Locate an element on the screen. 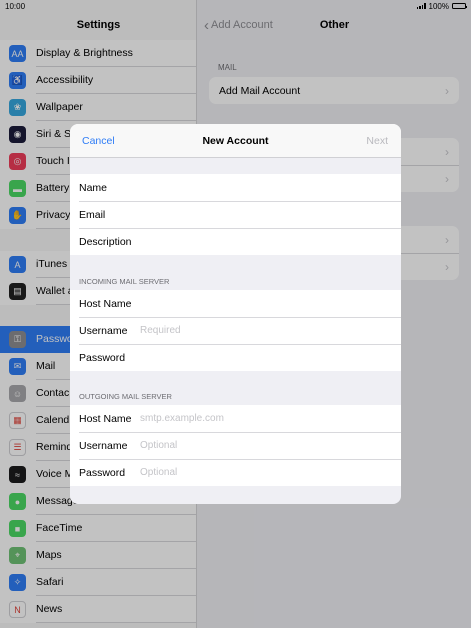 This screenshot has height=628, width=471. description-field: Description is located at coordinates (235, 241).